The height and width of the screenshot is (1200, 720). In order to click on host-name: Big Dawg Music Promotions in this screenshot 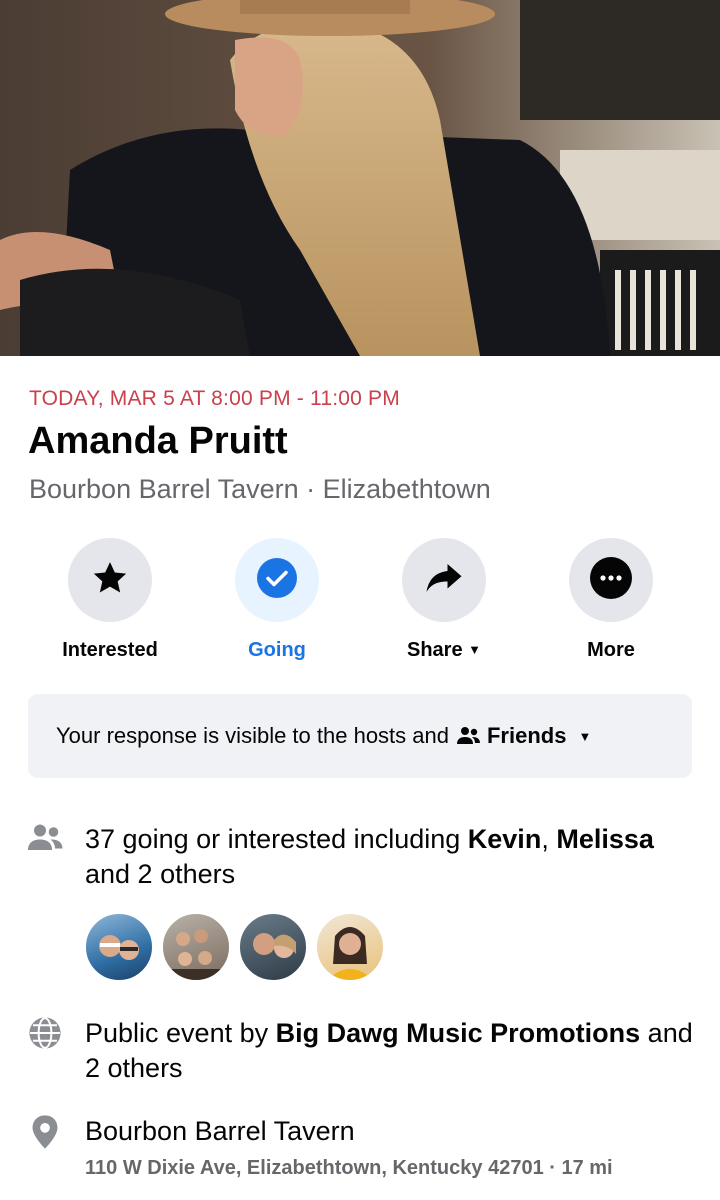, I will do `click(458, 1033)`.